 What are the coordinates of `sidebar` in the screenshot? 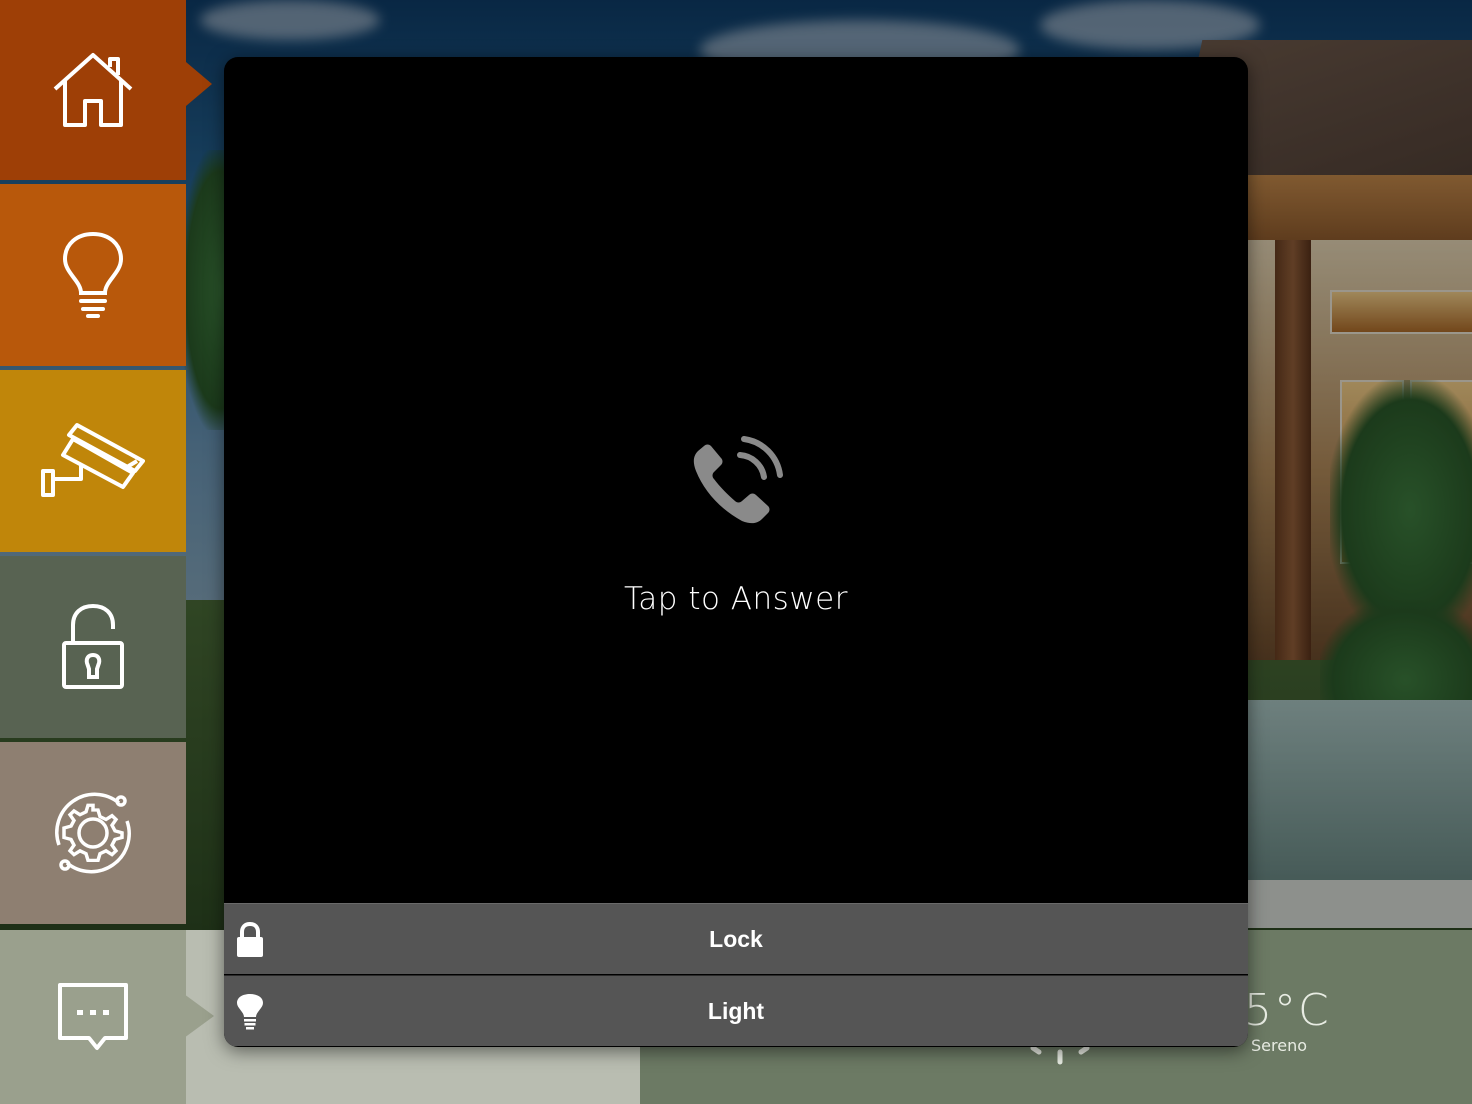 It's located at (107, 552).